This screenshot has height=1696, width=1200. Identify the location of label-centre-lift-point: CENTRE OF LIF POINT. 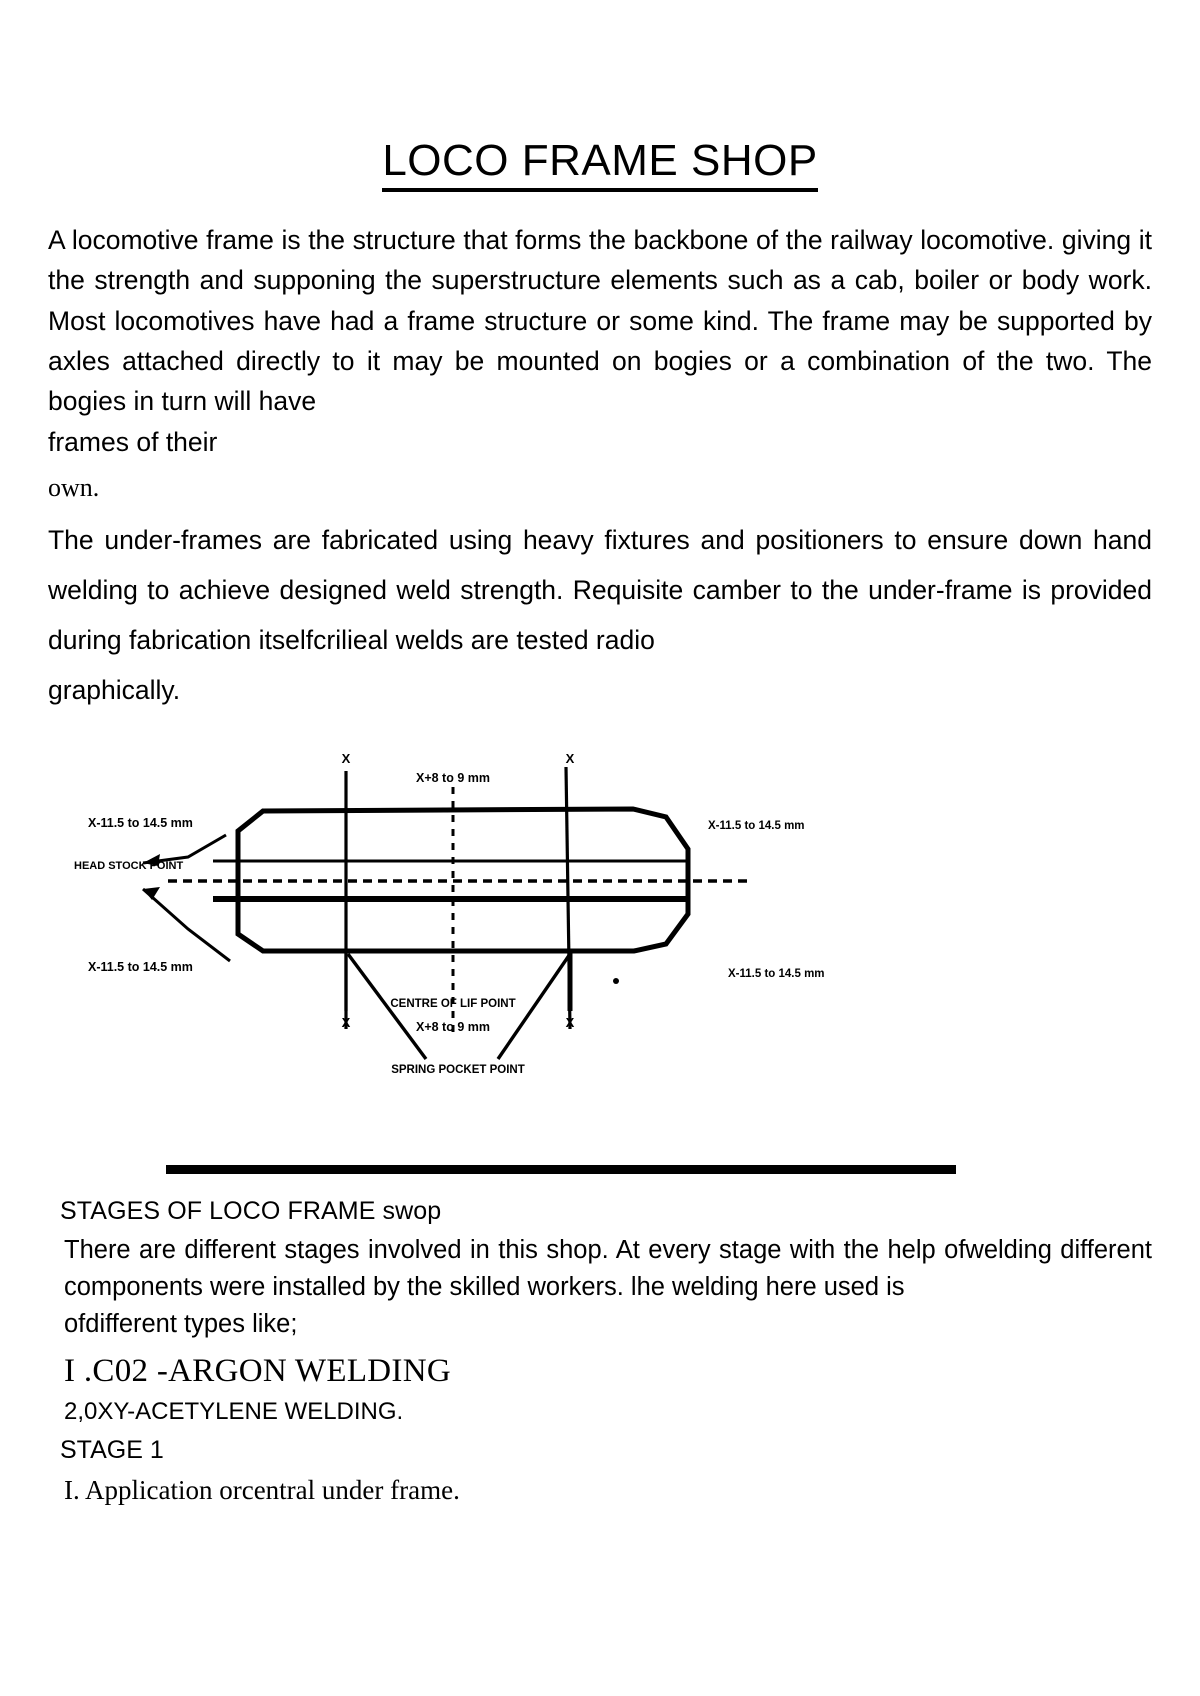
(452, 1004).